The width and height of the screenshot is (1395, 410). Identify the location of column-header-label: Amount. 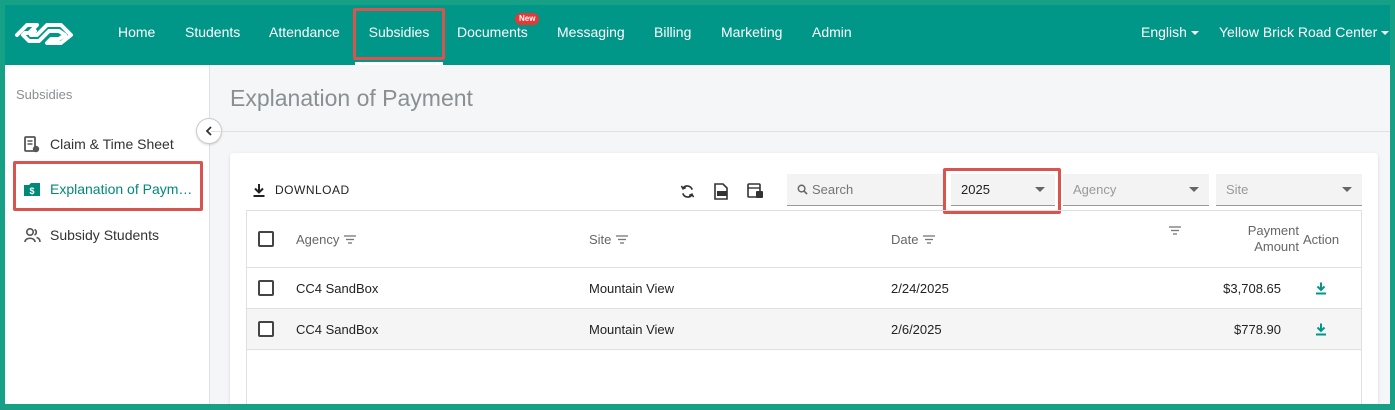
(1276, 246).